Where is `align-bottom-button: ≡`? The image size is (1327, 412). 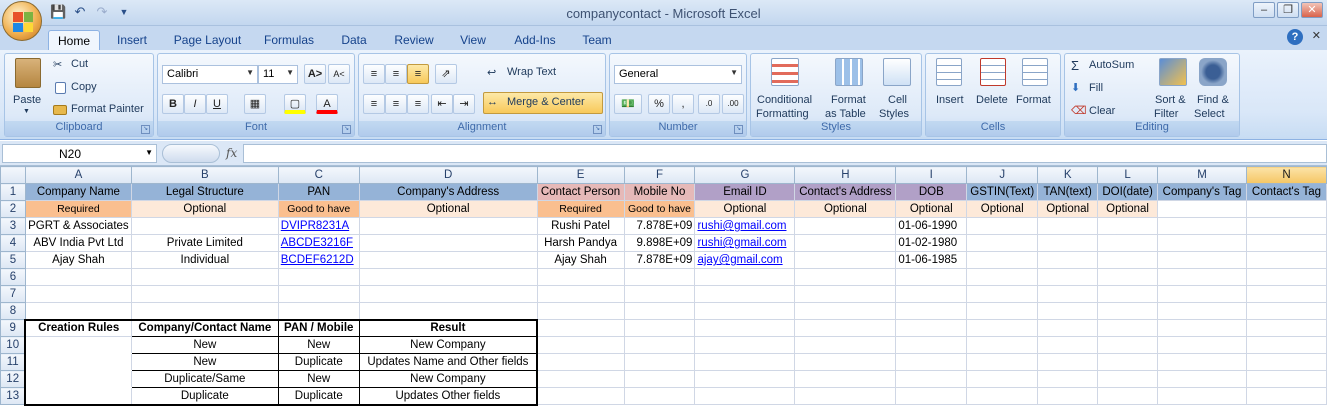
align-bottom-button: ≡ is located at coordinates (418, 74).